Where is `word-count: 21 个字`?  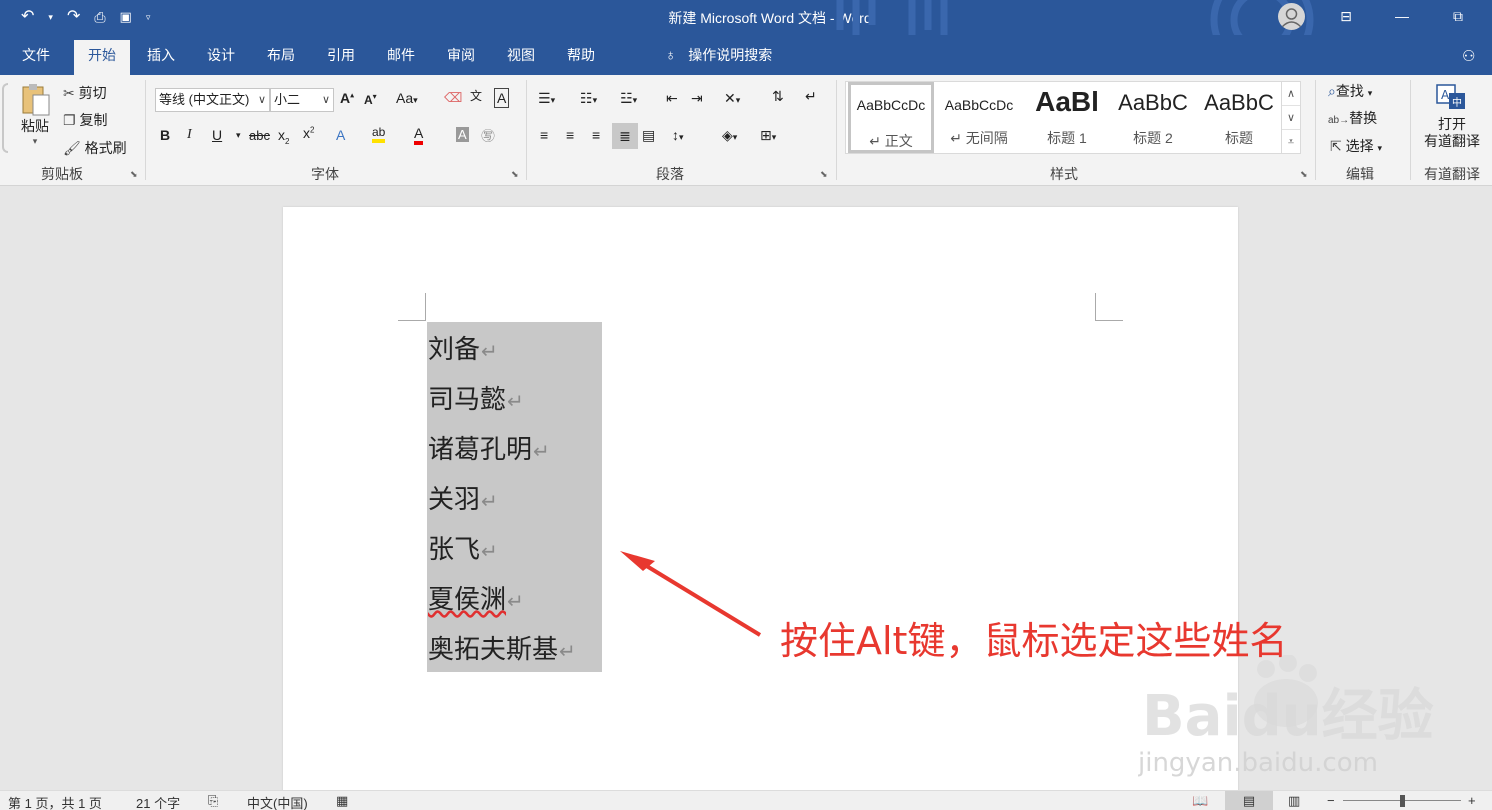 word-count: 21 个字 is located at coordinates (158, 801).